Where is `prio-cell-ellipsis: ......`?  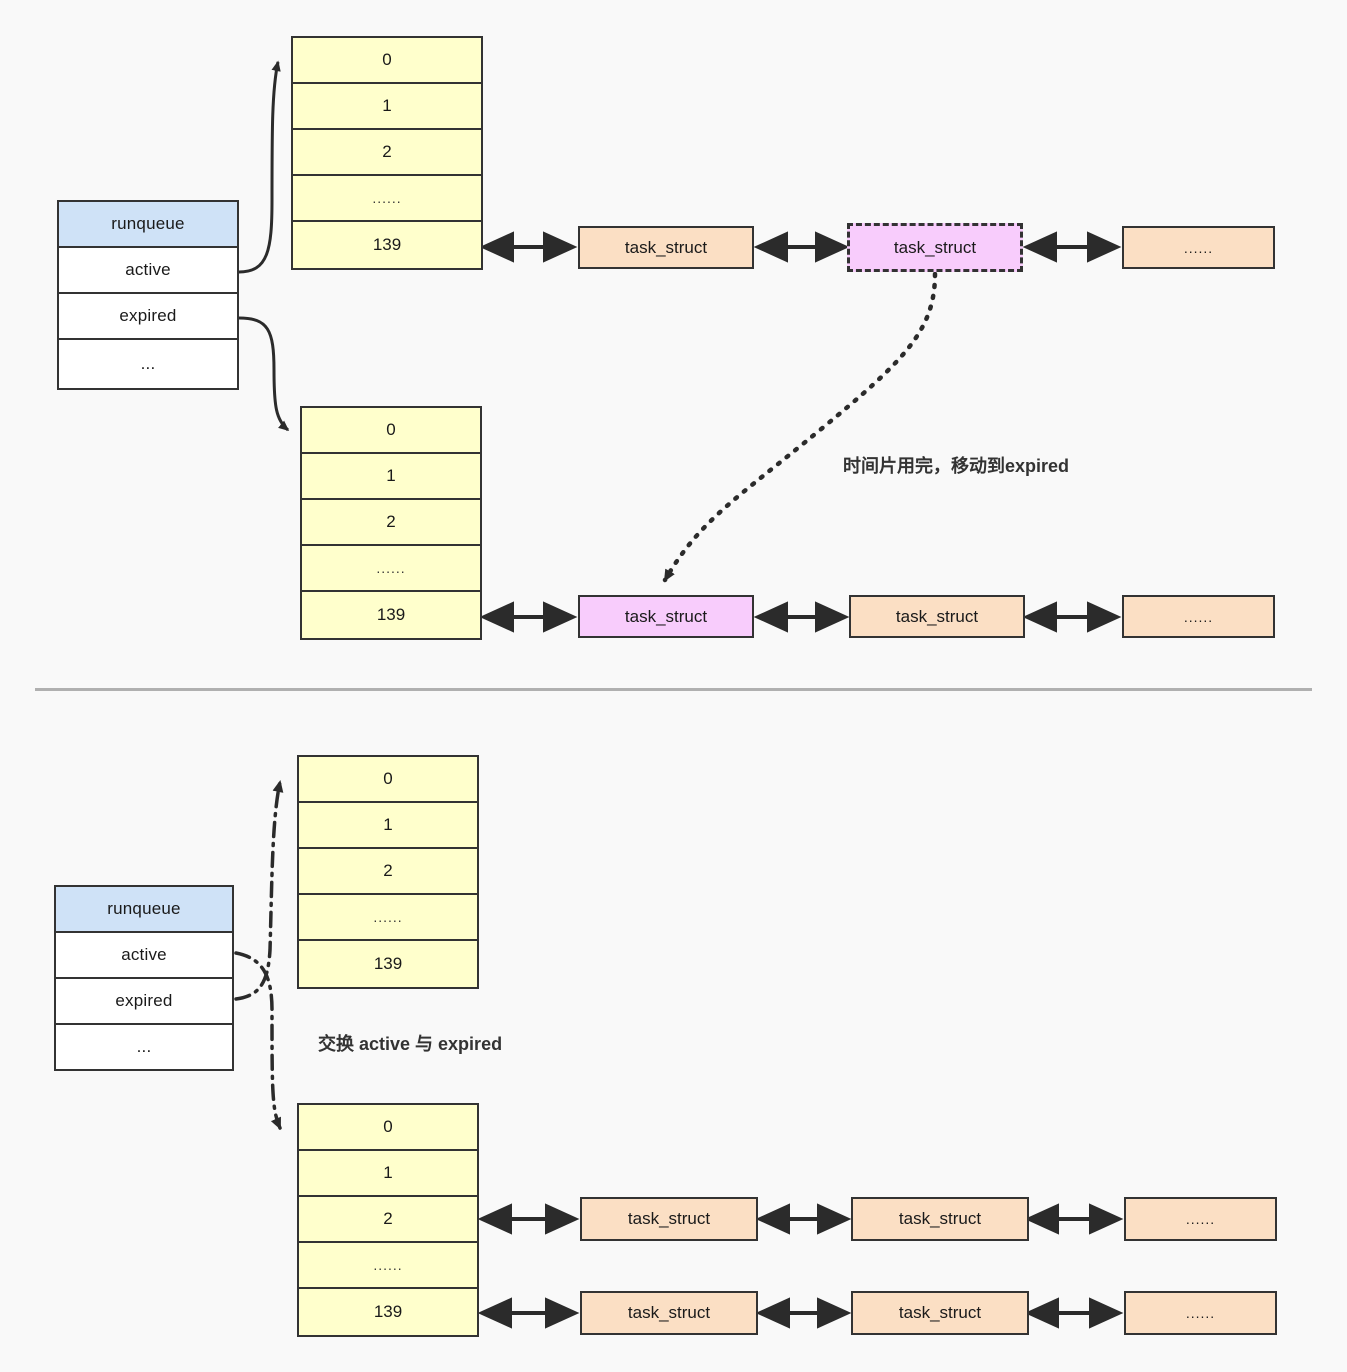 prio-cell-ellipsis: ...... is located at coordinates (387, 199).